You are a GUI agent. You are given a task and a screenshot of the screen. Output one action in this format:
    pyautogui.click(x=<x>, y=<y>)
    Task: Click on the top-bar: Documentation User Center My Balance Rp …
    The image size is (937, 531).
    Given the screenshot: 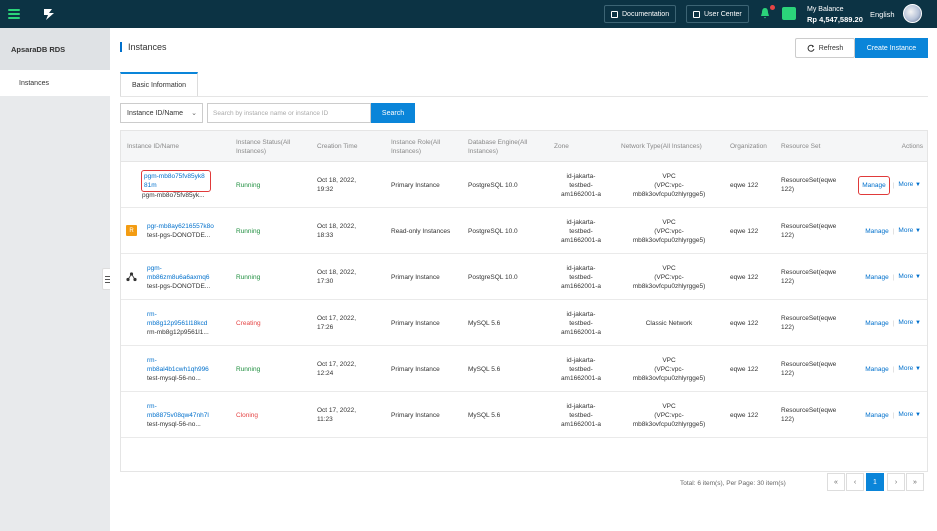 What is the action you would take?
    pyautogui.click(x=468, y=14)
    